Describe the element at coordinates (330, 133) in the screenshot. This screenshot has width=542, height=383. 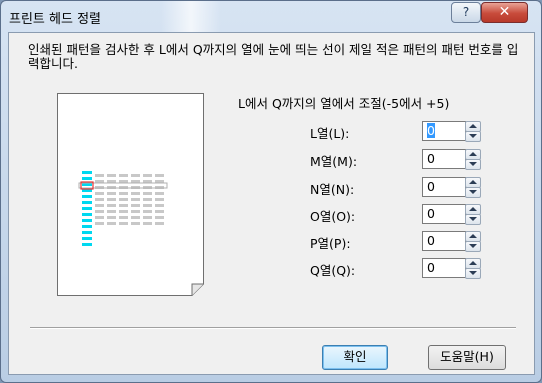
I see `row-label-l: L열(L):` at that location.